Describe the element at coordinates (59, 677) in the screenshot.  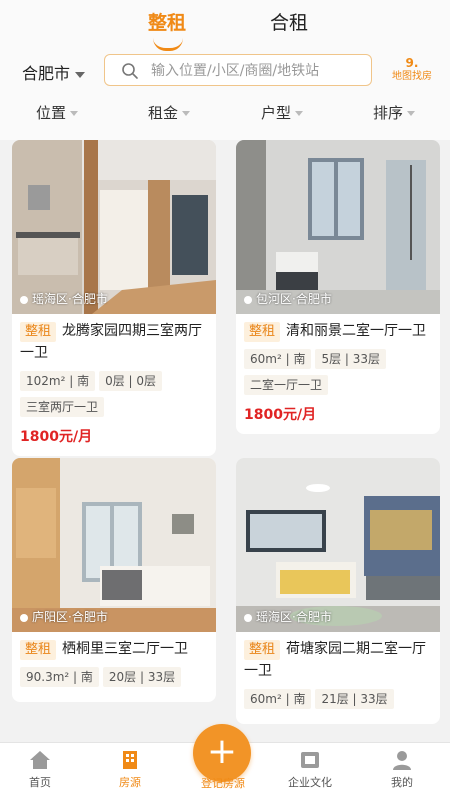
I see `tag-area: 90.3m² | 南` at that location.